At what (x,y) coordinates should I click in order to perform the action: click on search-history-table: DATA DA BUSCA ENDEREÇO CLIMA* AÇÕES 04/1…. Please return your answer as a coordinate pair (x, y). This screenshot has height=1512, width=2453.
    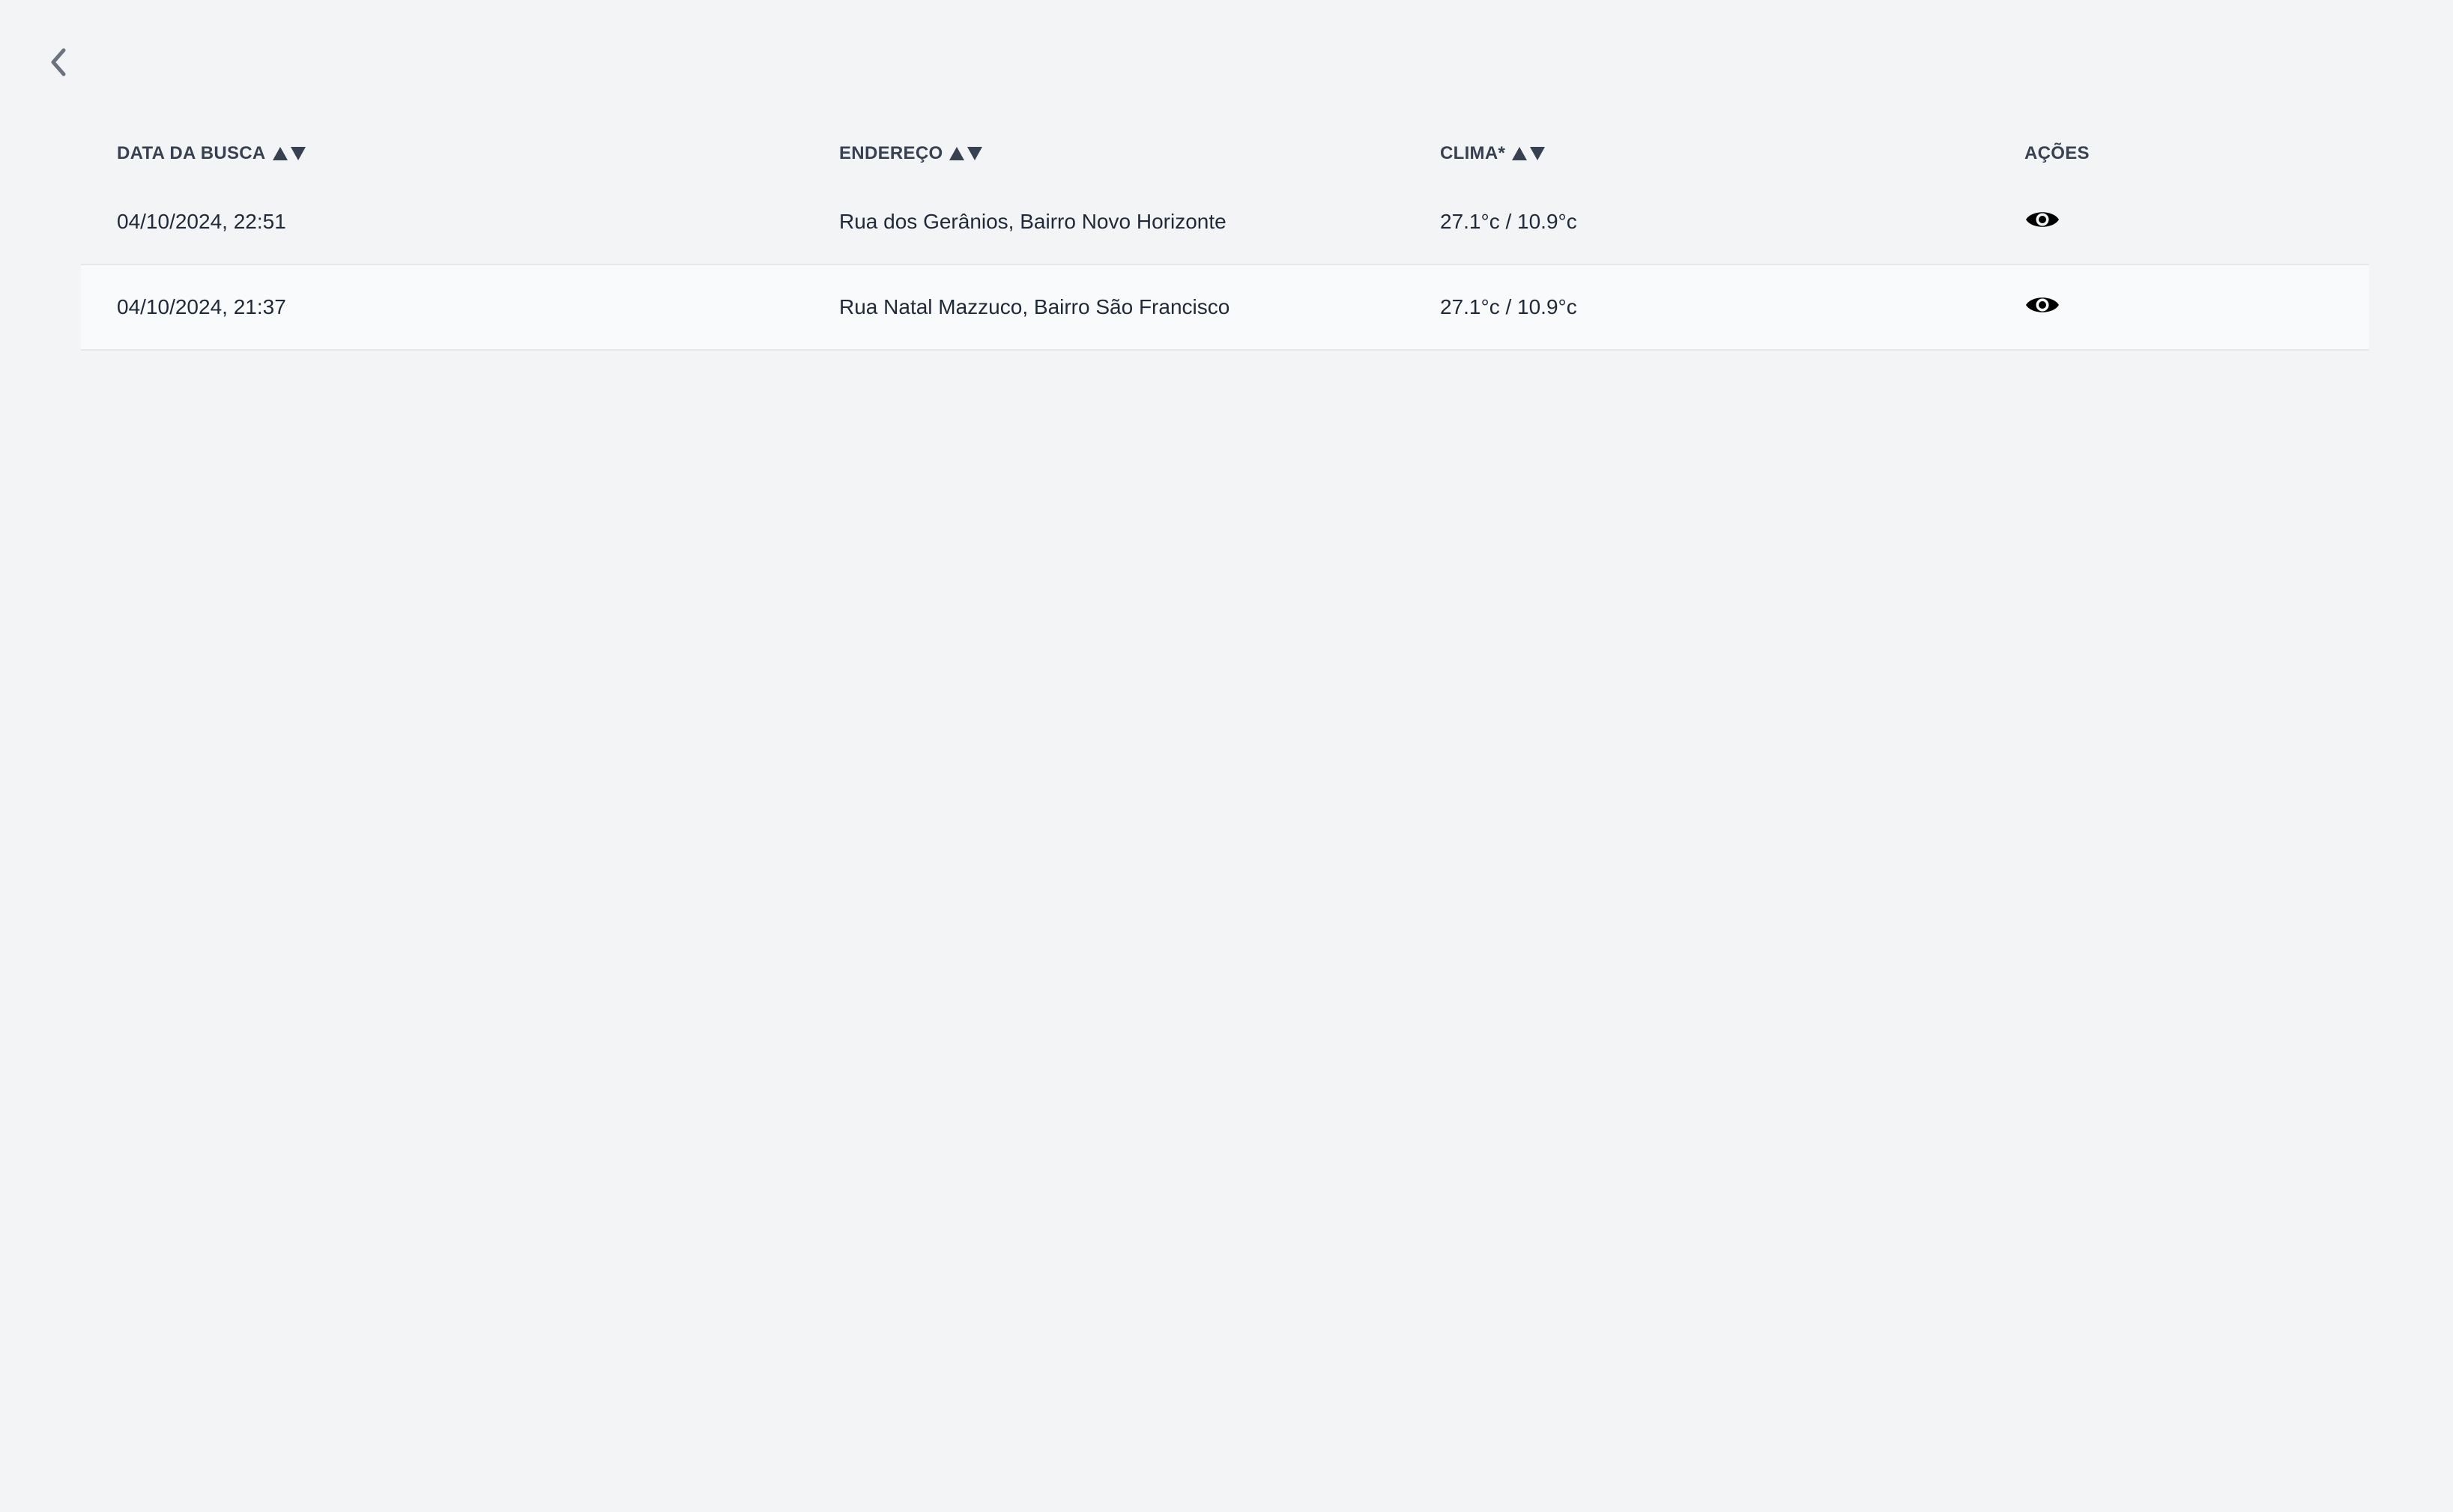
    Looking at the image, I should click on (1225, 239).